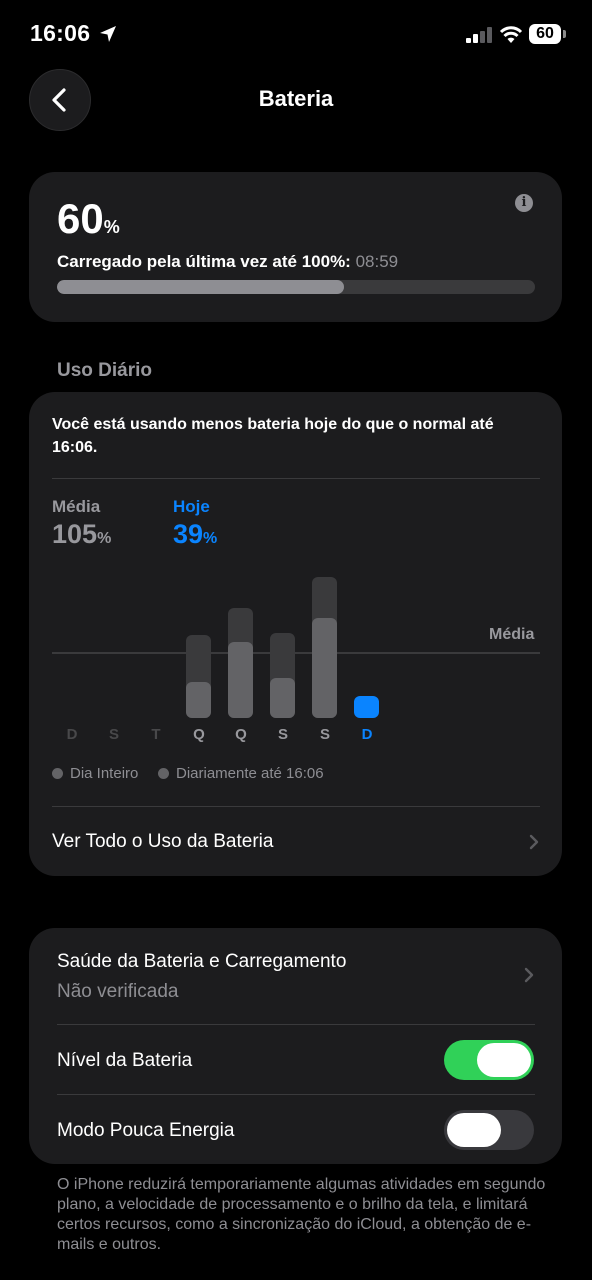 The height and width of the screenshot is (1280, 592). Describe the element at coordinates (524, 203) in the screenshot. I see `info-icon: i` at that location.